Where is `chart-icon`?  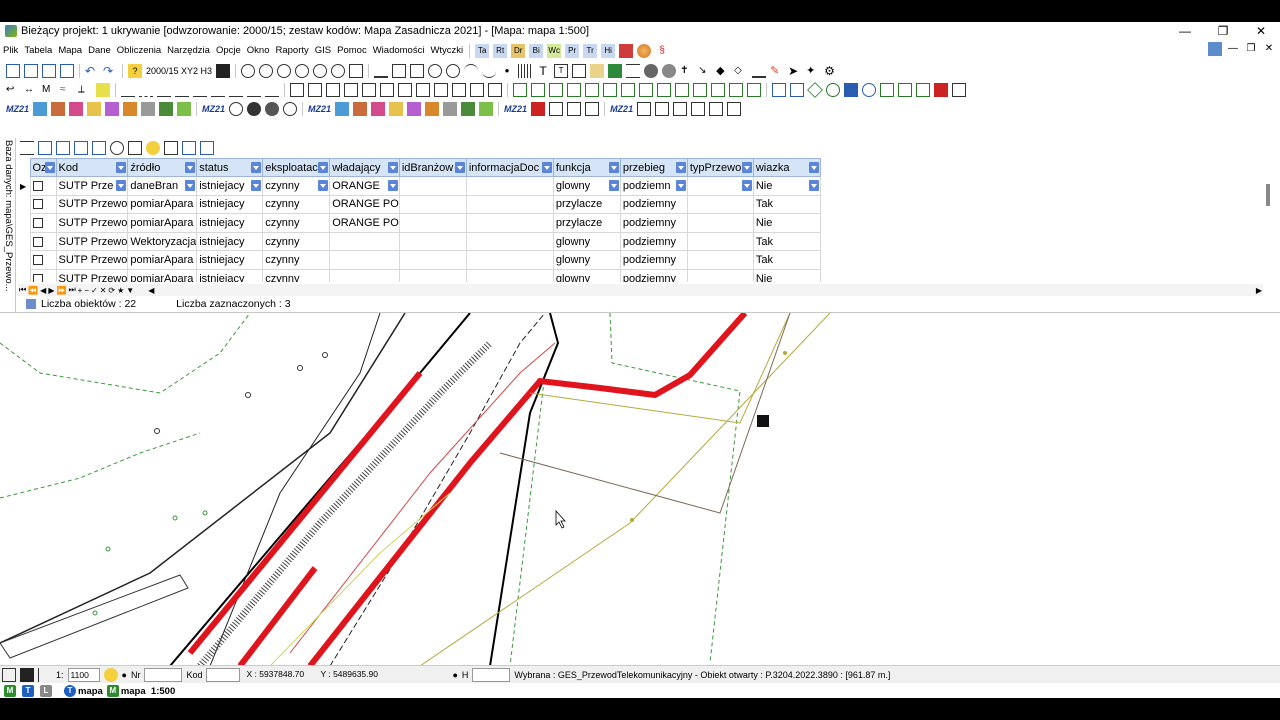
chart-icon is located at coordinates (779, 89).